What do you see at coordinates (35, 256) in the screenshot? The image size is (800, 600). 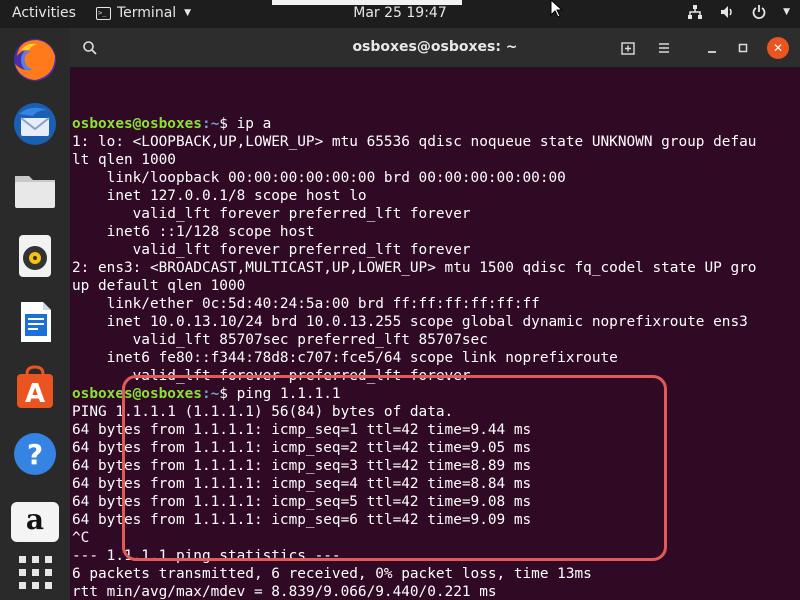 I see `rhythmbox-icon` at bounding box center [35, 256].